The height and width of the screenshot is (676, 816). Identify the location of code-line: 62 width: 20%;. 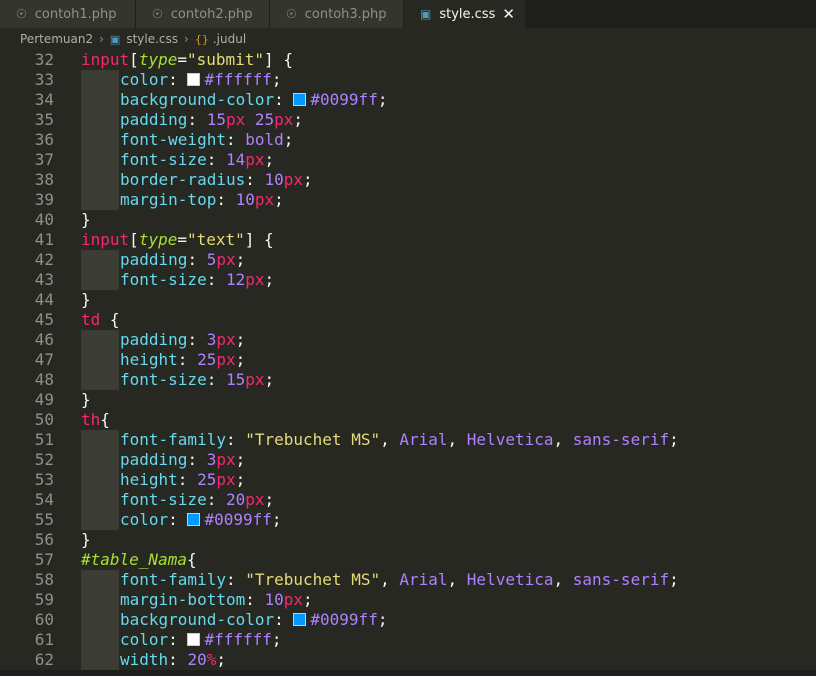
(408, 660).